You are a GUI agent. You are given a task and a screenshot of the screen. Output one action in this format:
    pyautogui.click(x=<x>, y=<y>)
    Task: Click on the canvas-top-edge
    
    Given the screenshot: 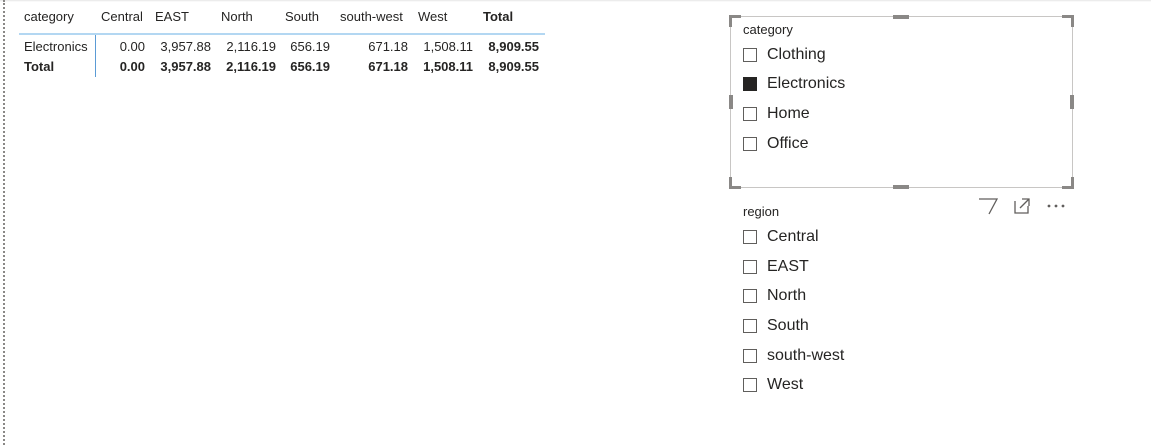 What is the action you would take?
    pyautogui.click(x=575, y=1)
    